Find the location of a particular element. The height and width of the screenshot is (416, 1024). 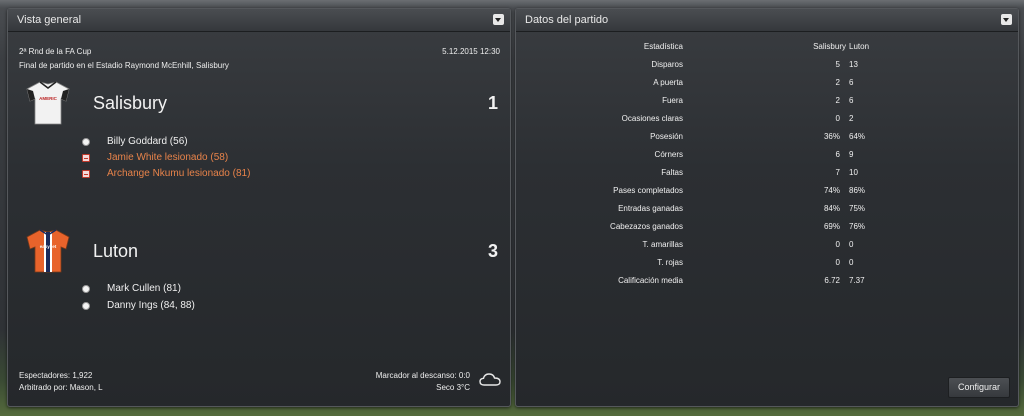

stat-label: Fuera is located at coordinates (672, 100).